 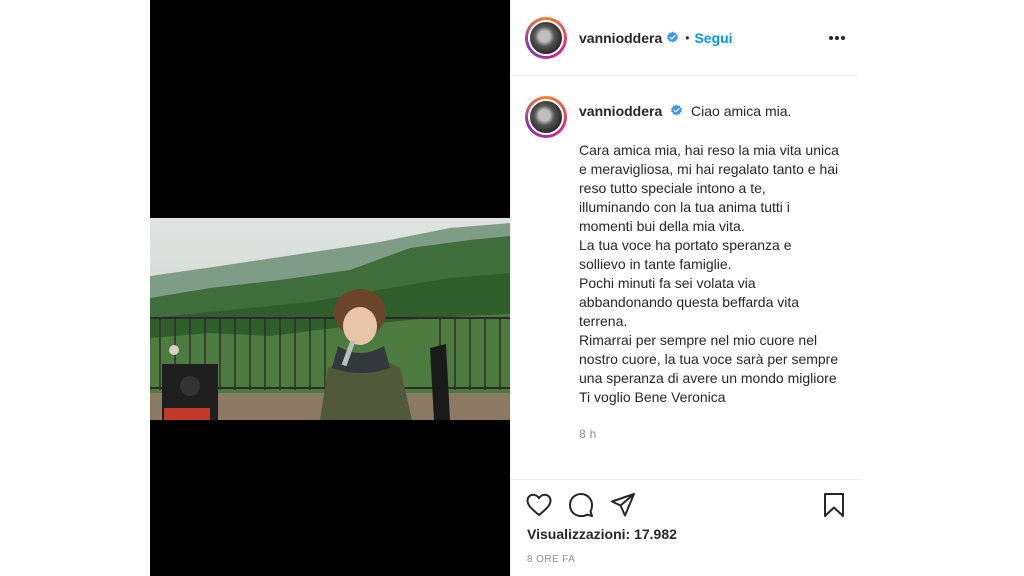 What do you see at coordinates (709, 434) in the screenshot?
I see `post-time: 8 h` at bounding box center [709, 434].